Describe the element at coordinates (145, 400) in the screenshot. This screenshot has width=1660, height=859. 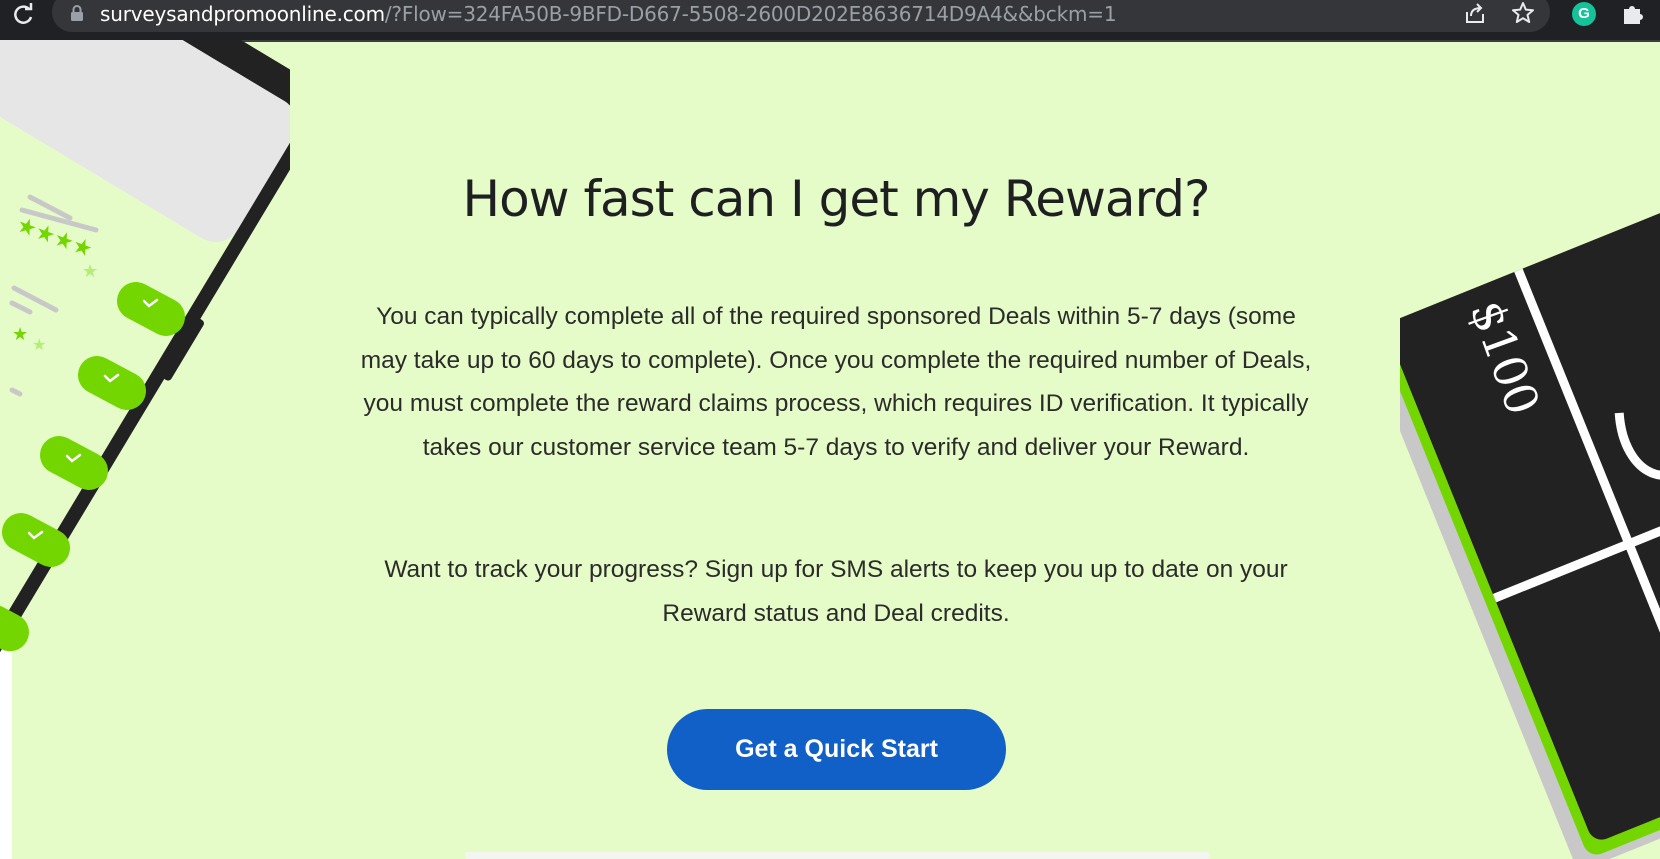
I see `phone-illustration: ★★★★ ★ ★ ★` at that location.